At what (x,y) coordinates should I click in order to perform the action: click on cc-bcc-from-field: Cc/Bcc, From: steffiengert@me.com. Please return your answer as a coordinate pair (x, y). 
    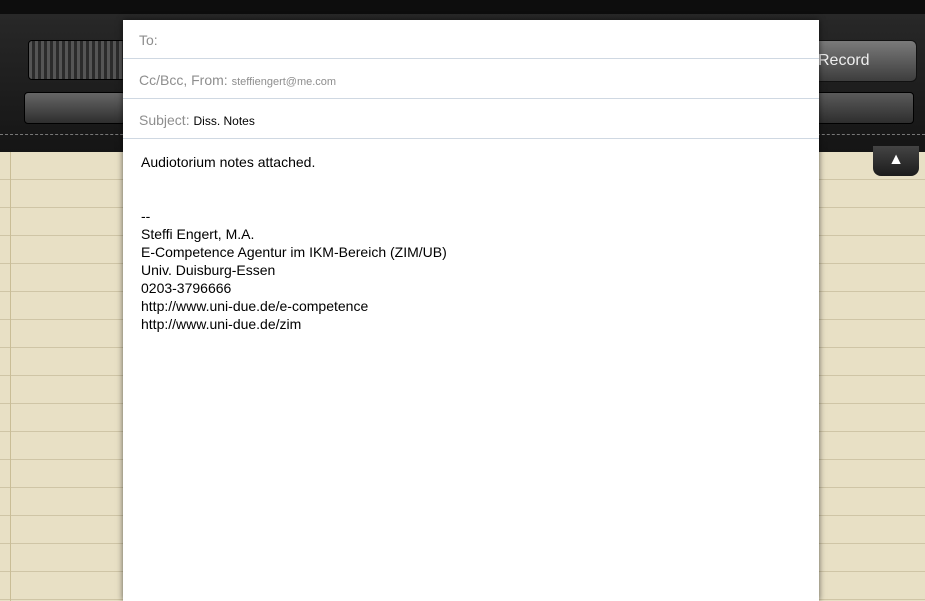
    Looking at the image, I should click on (471, 79).